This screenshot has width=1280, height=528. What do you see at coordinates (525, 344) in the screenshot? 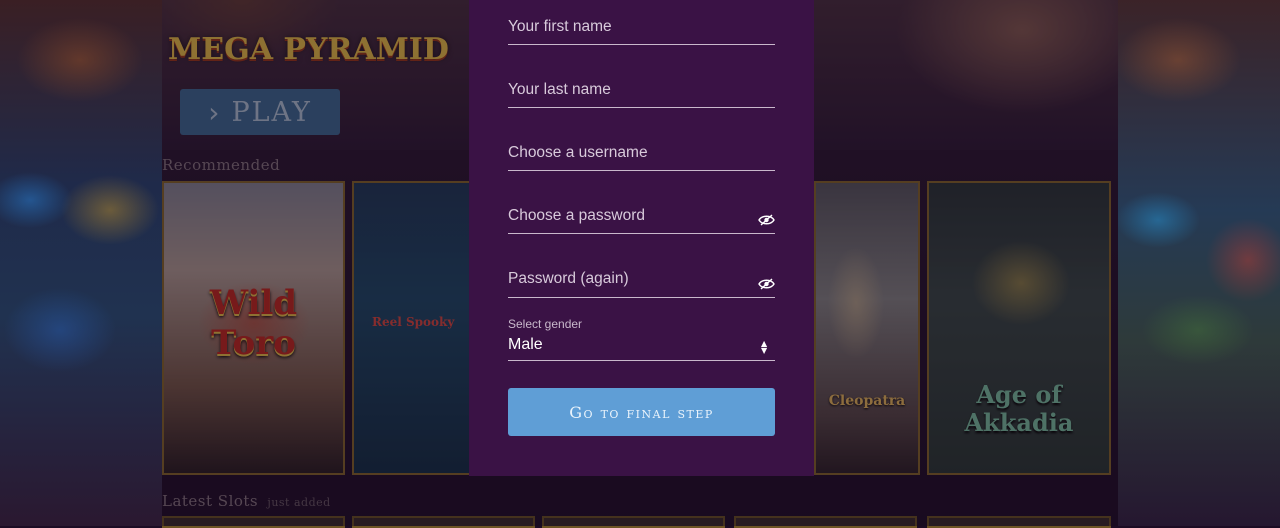
I see `gender-select-value: Male` at bounding box center [525, 344].